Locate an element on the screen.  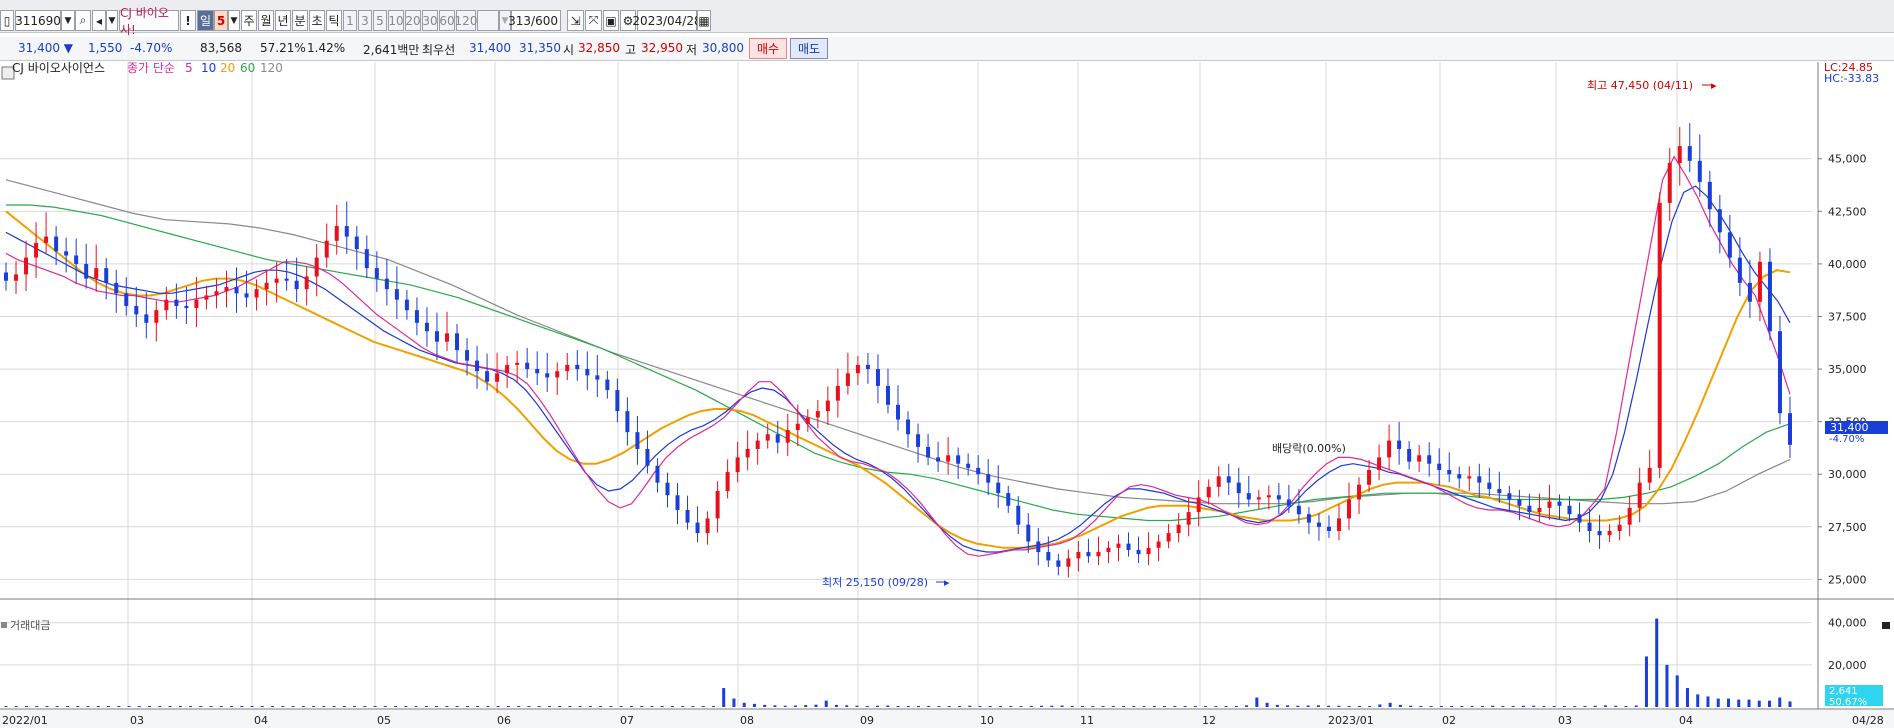
last-price-label: 31,400 is located at coordinates (1849, 427).